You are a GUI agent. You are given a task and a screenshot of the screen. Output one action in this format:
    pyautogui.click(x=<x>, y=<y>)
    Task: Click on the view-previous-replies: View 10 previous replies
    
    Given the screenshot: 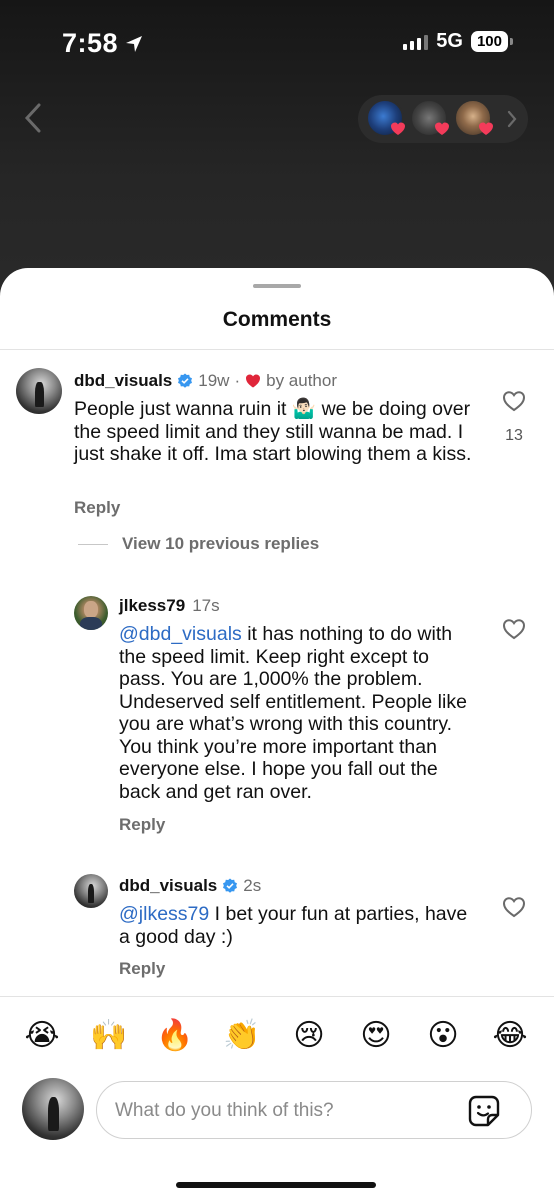 What is the action you would take?
    pyautogui.click(x=198, y=544)
    